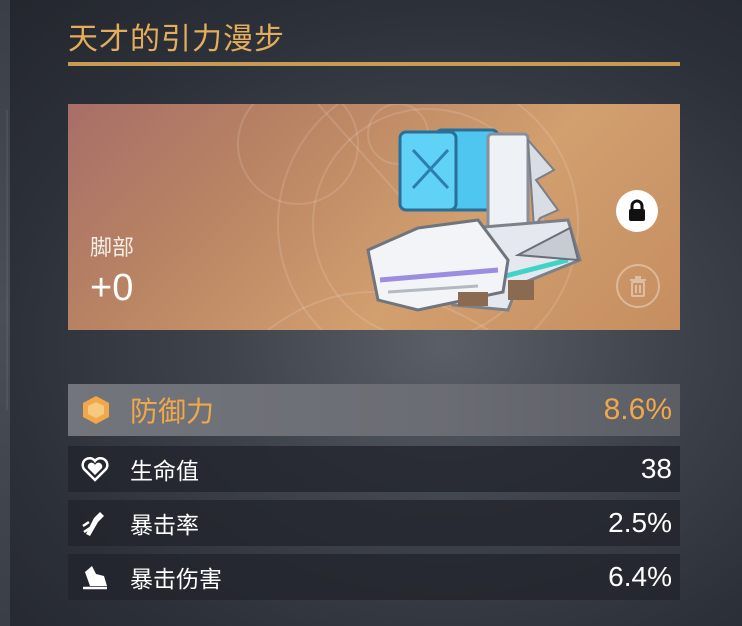 The width and height of the screenshot is (742, 626). What do you see at coordinates (374, 410) in the screenshot?
I see `main-stat-row: 防御力 8.6%` at bounding box center [374, 410].